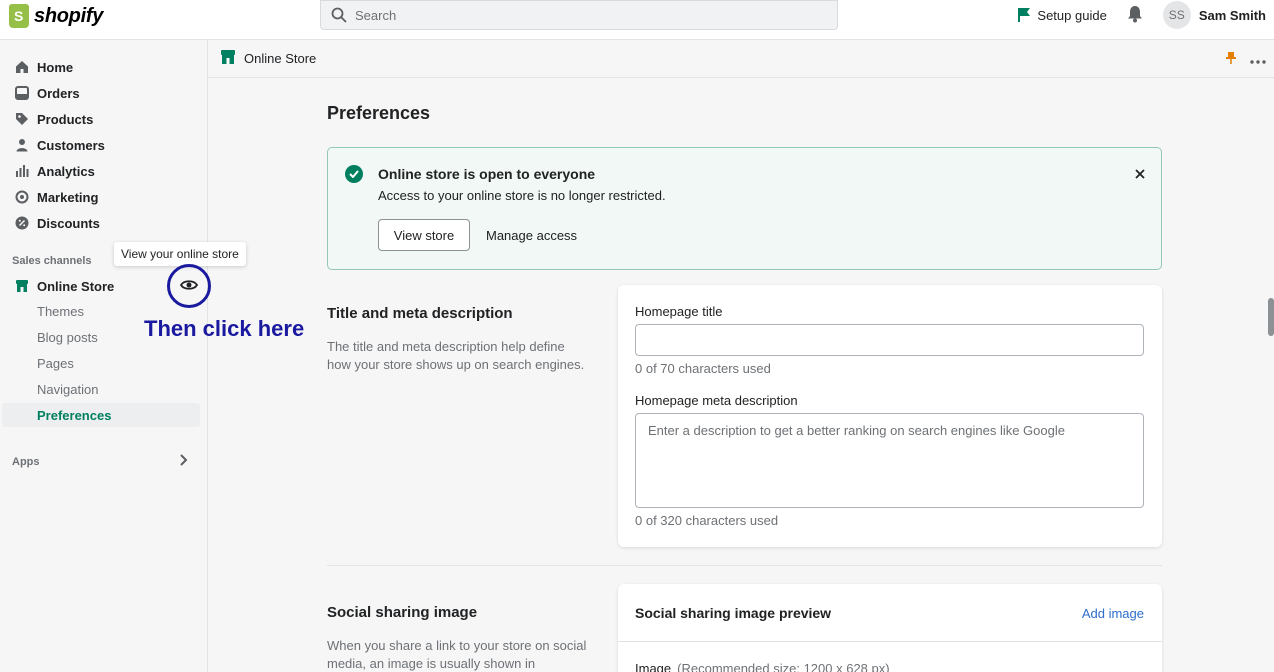  What do you see at coordinates (783, 666) in the screenshot?
I see `image-recommended-size: (Recommended size: 1200 x 628 px)` at bounding box center [783, 666].